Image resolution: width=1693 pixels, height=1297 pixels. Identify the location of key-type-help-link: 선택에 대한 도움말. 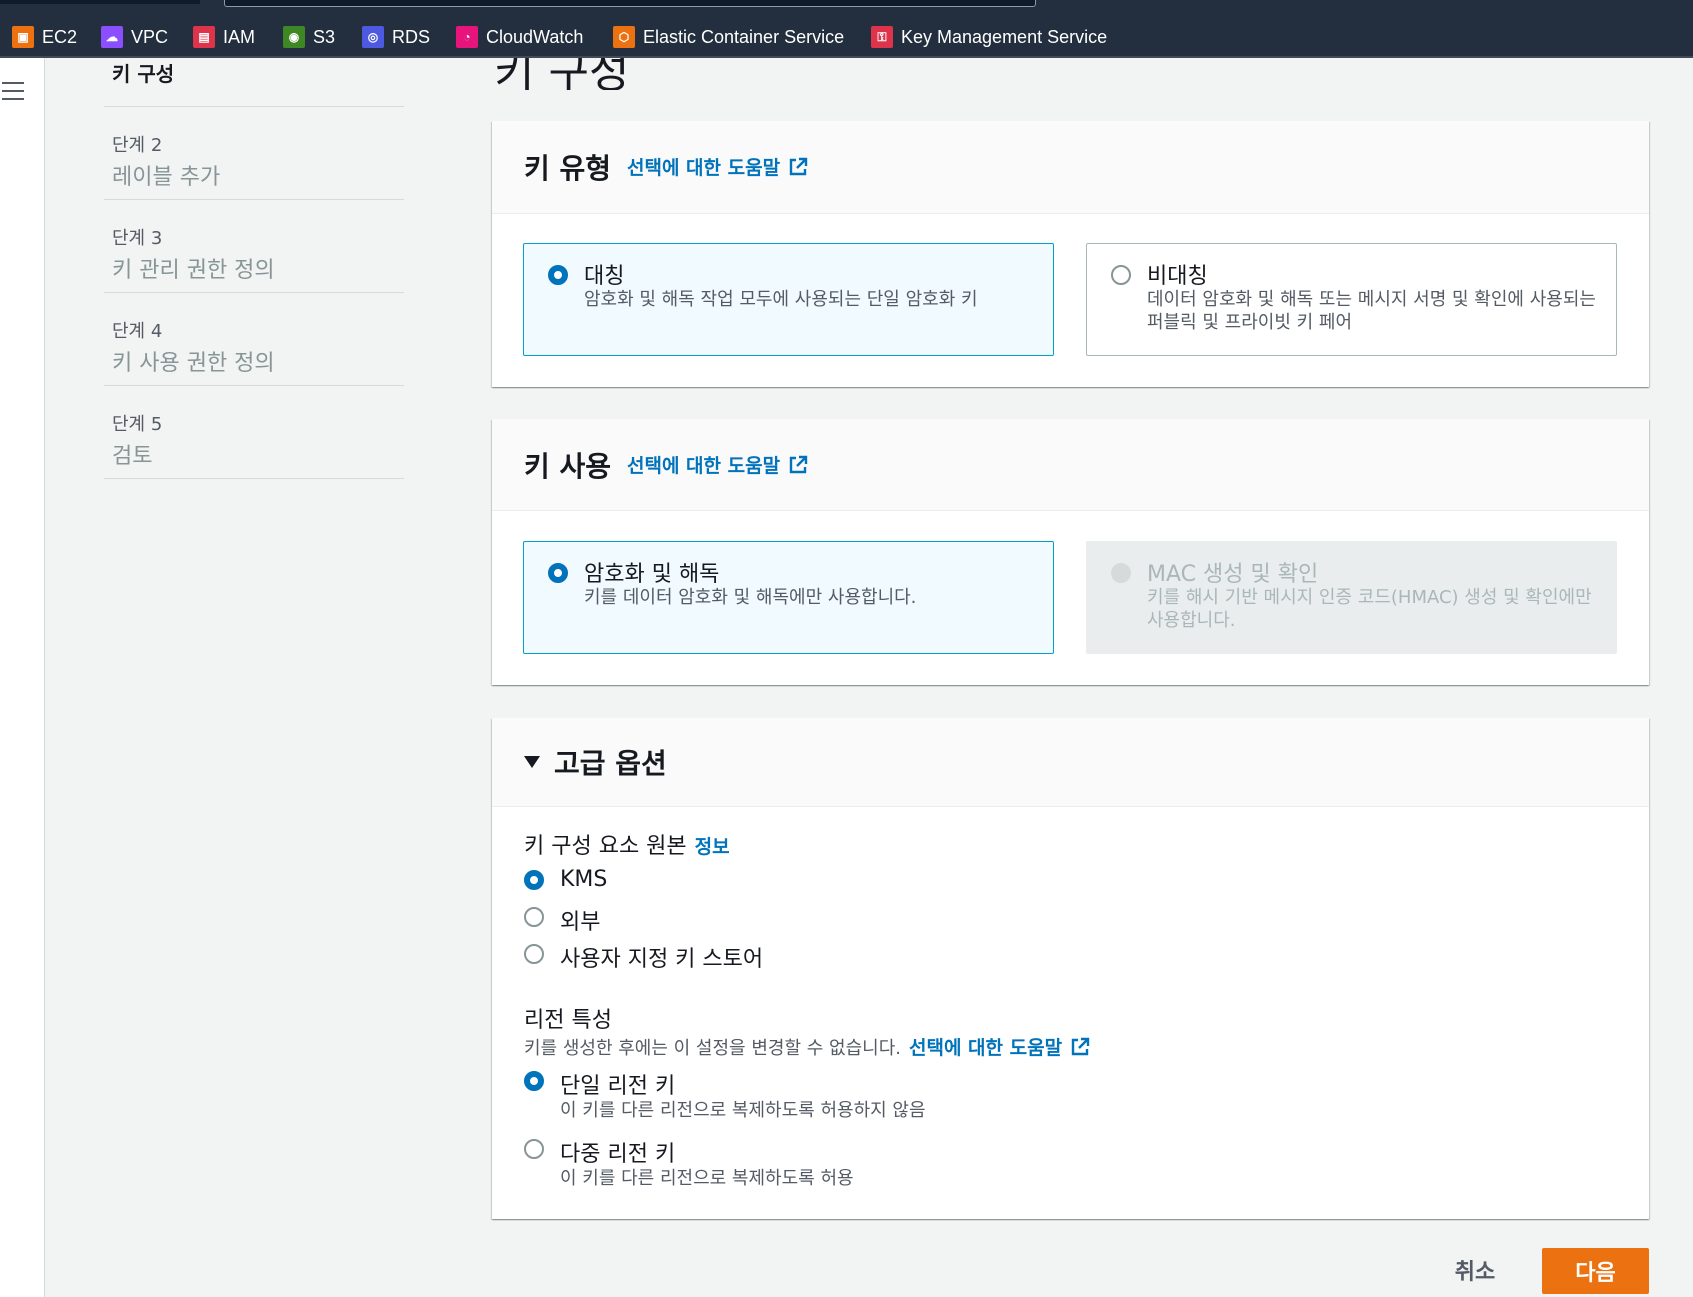
(717, 166).